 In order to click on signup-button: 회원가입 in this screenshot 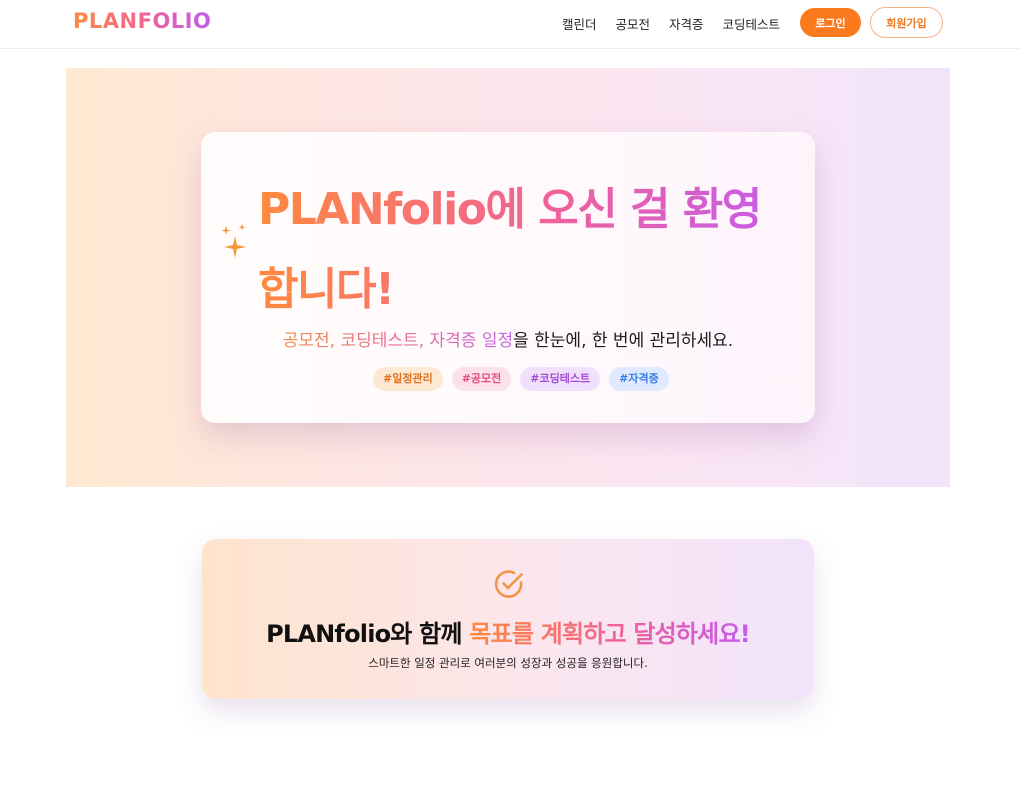, I will do `click(906, 22)`.